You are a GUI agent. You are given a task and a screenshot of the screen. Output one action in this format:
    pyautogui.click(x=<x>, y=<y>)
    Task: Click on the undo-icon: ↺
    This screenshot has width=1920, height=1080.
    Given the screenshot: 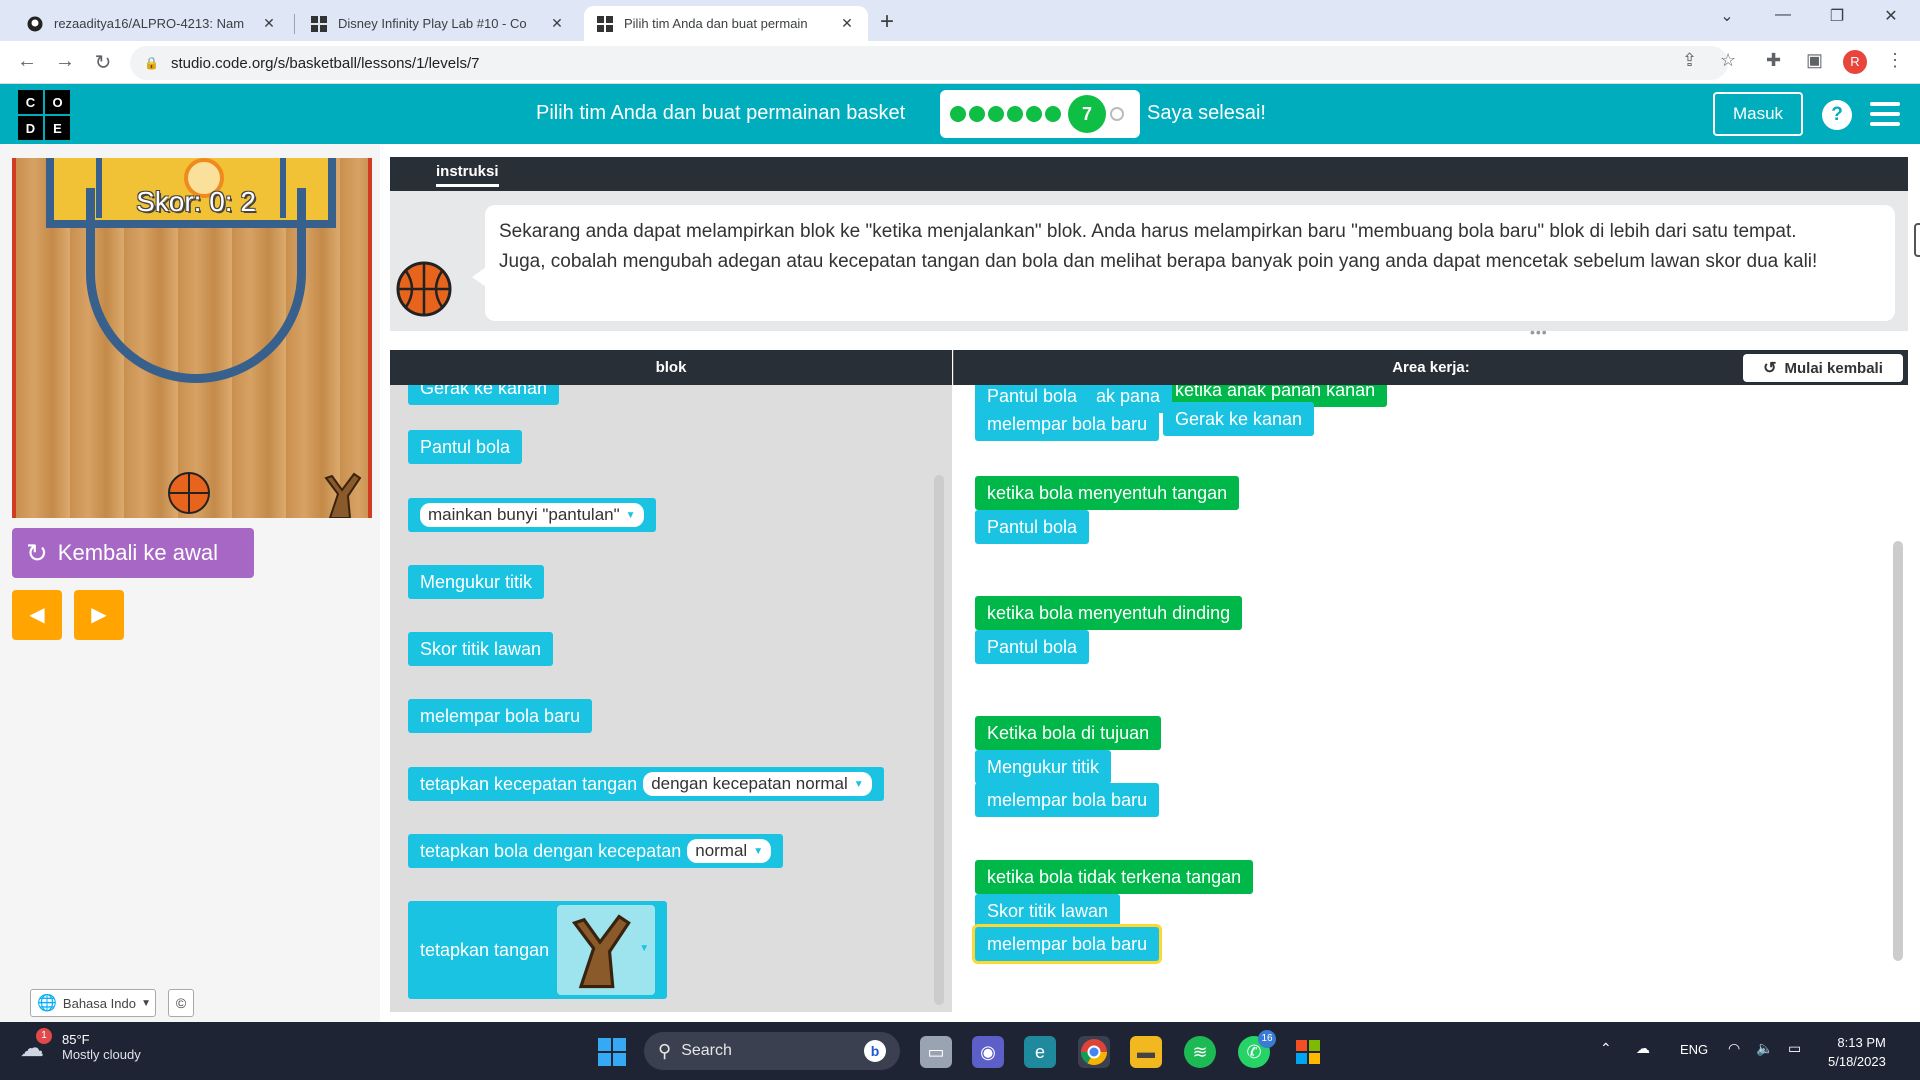 What is the action you would take?
    pyautogui.click(x=1770, y=368)
    